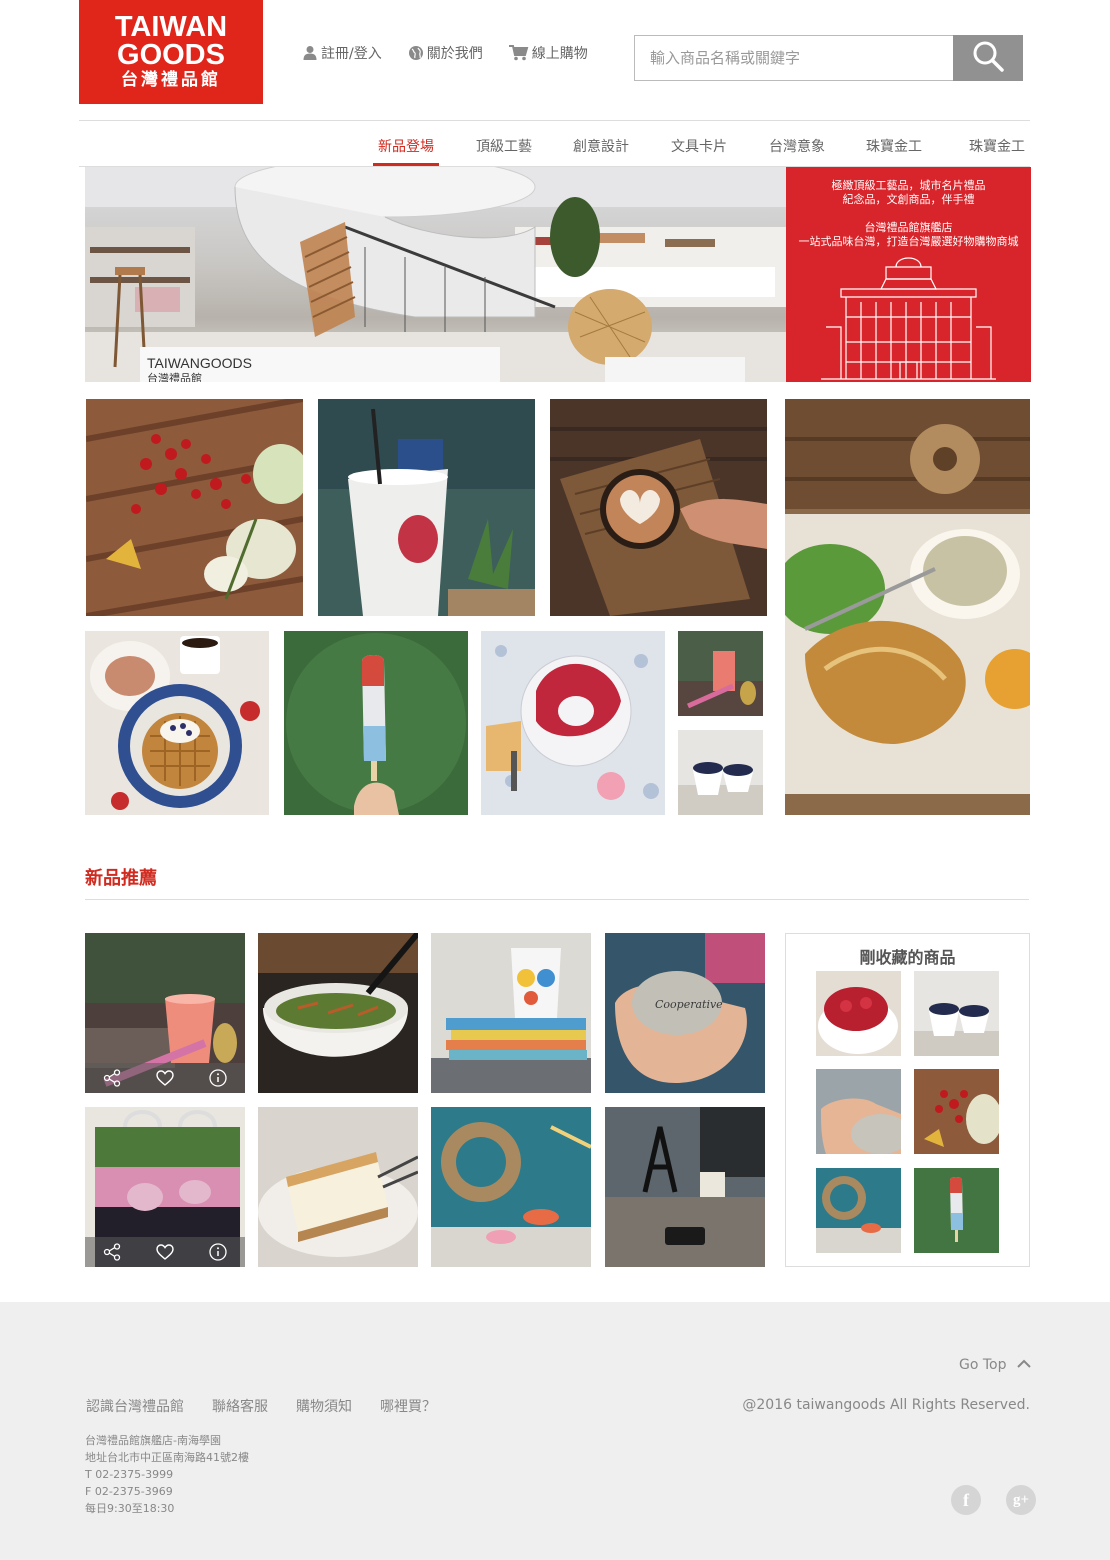 The image size is (1110, 1560). What do you see at coordinates (174, 377) in the screenshot?
I see `banner-sign-sub: 台灣禮品館` at bounding box center [174, 377].